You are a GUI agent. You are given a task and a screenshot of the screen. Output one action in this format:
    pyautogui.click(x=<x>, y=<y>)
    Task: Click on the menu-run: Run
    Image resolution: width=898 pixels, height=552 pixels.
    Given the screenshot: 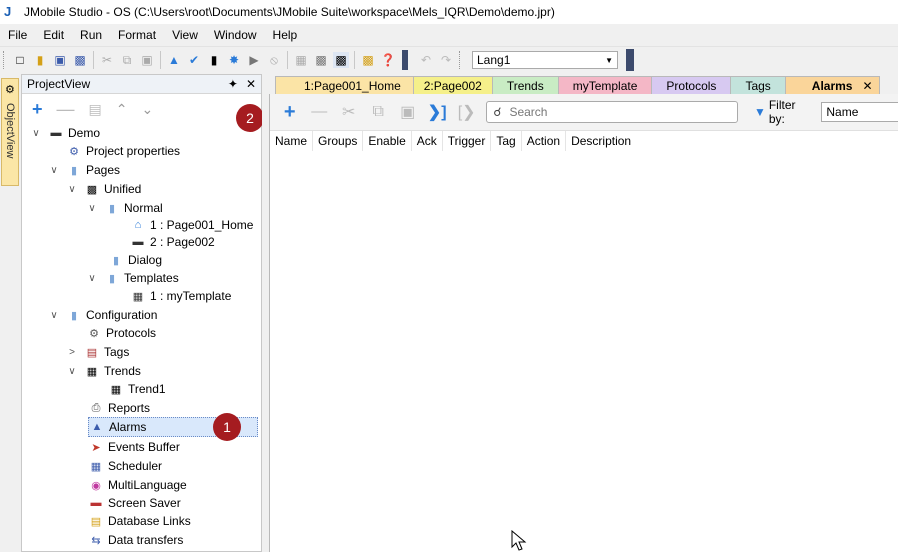 What is the action you would take?
    pyautogui.click(x=91, y=35)
    